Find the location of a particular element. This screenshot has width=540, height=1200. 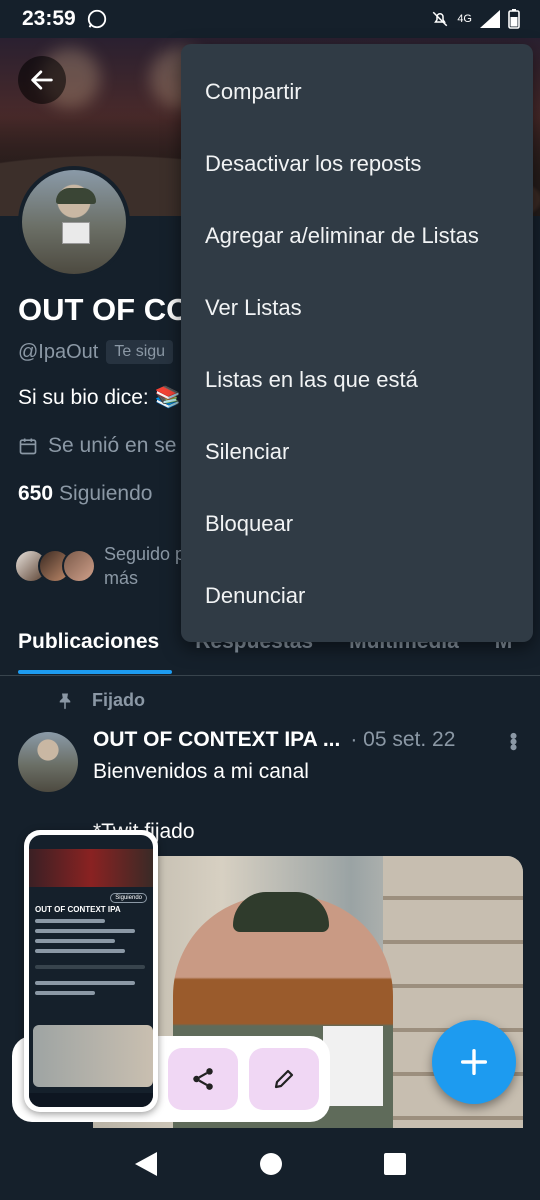

tweet-avatar is located at coordinates (48, 762).